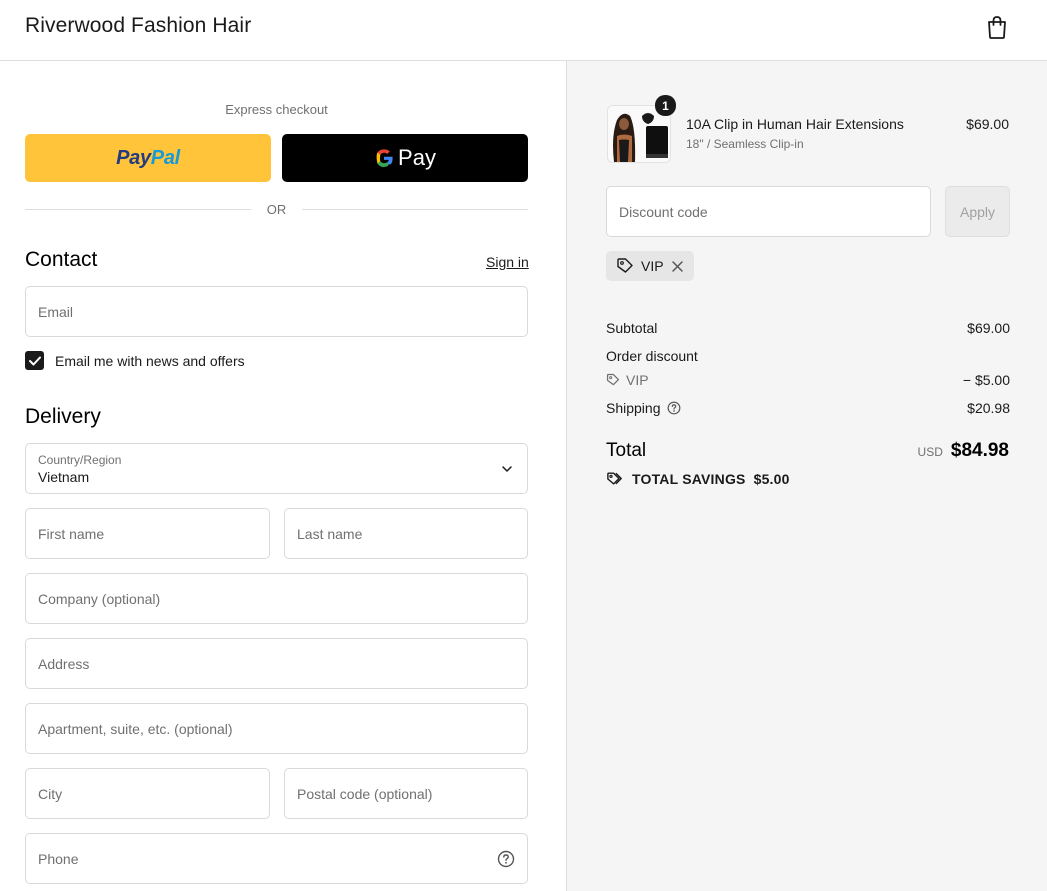  What do you see at coordinates (979, 450) in the screenshot?
I see `total-amount: $84.98` at bounding box center [979, 450].